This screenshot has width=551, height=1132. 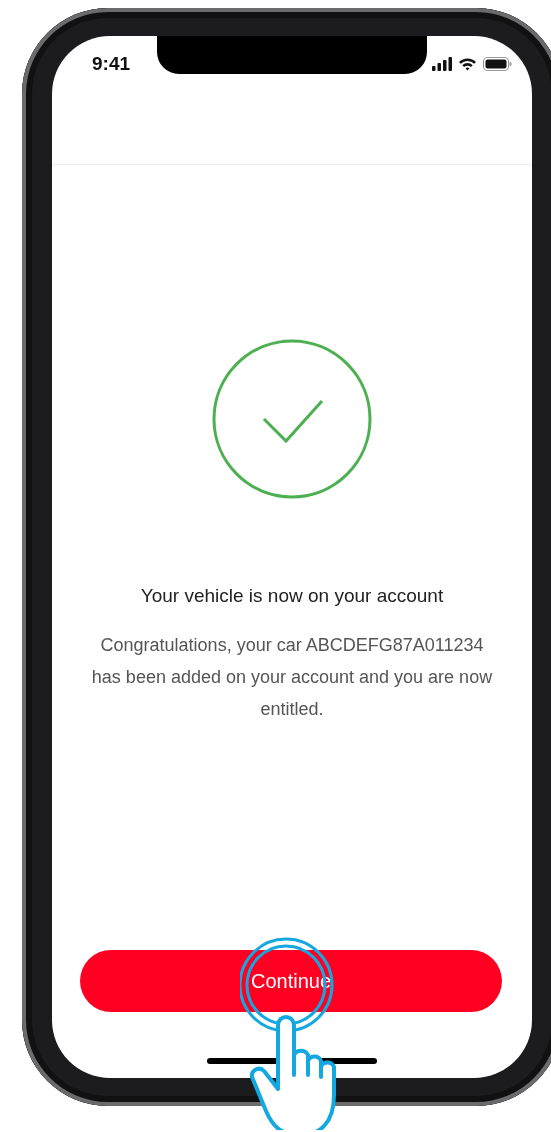 What do you see at coordinates (292, 596) in the screenshot?
I see `success-title: Your vehicle is now on your account` at bounding box center [292, 596].